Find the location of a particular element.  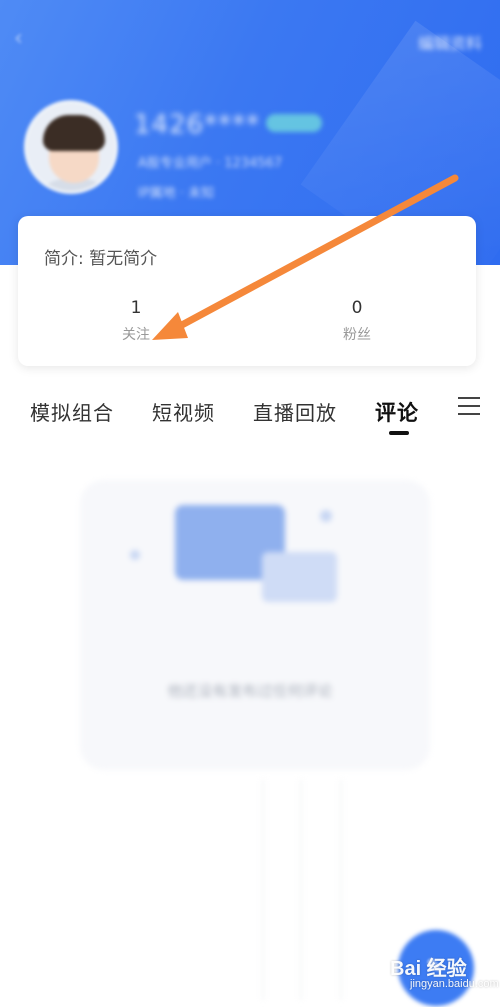

avatar is located at coordinates (71, 147).